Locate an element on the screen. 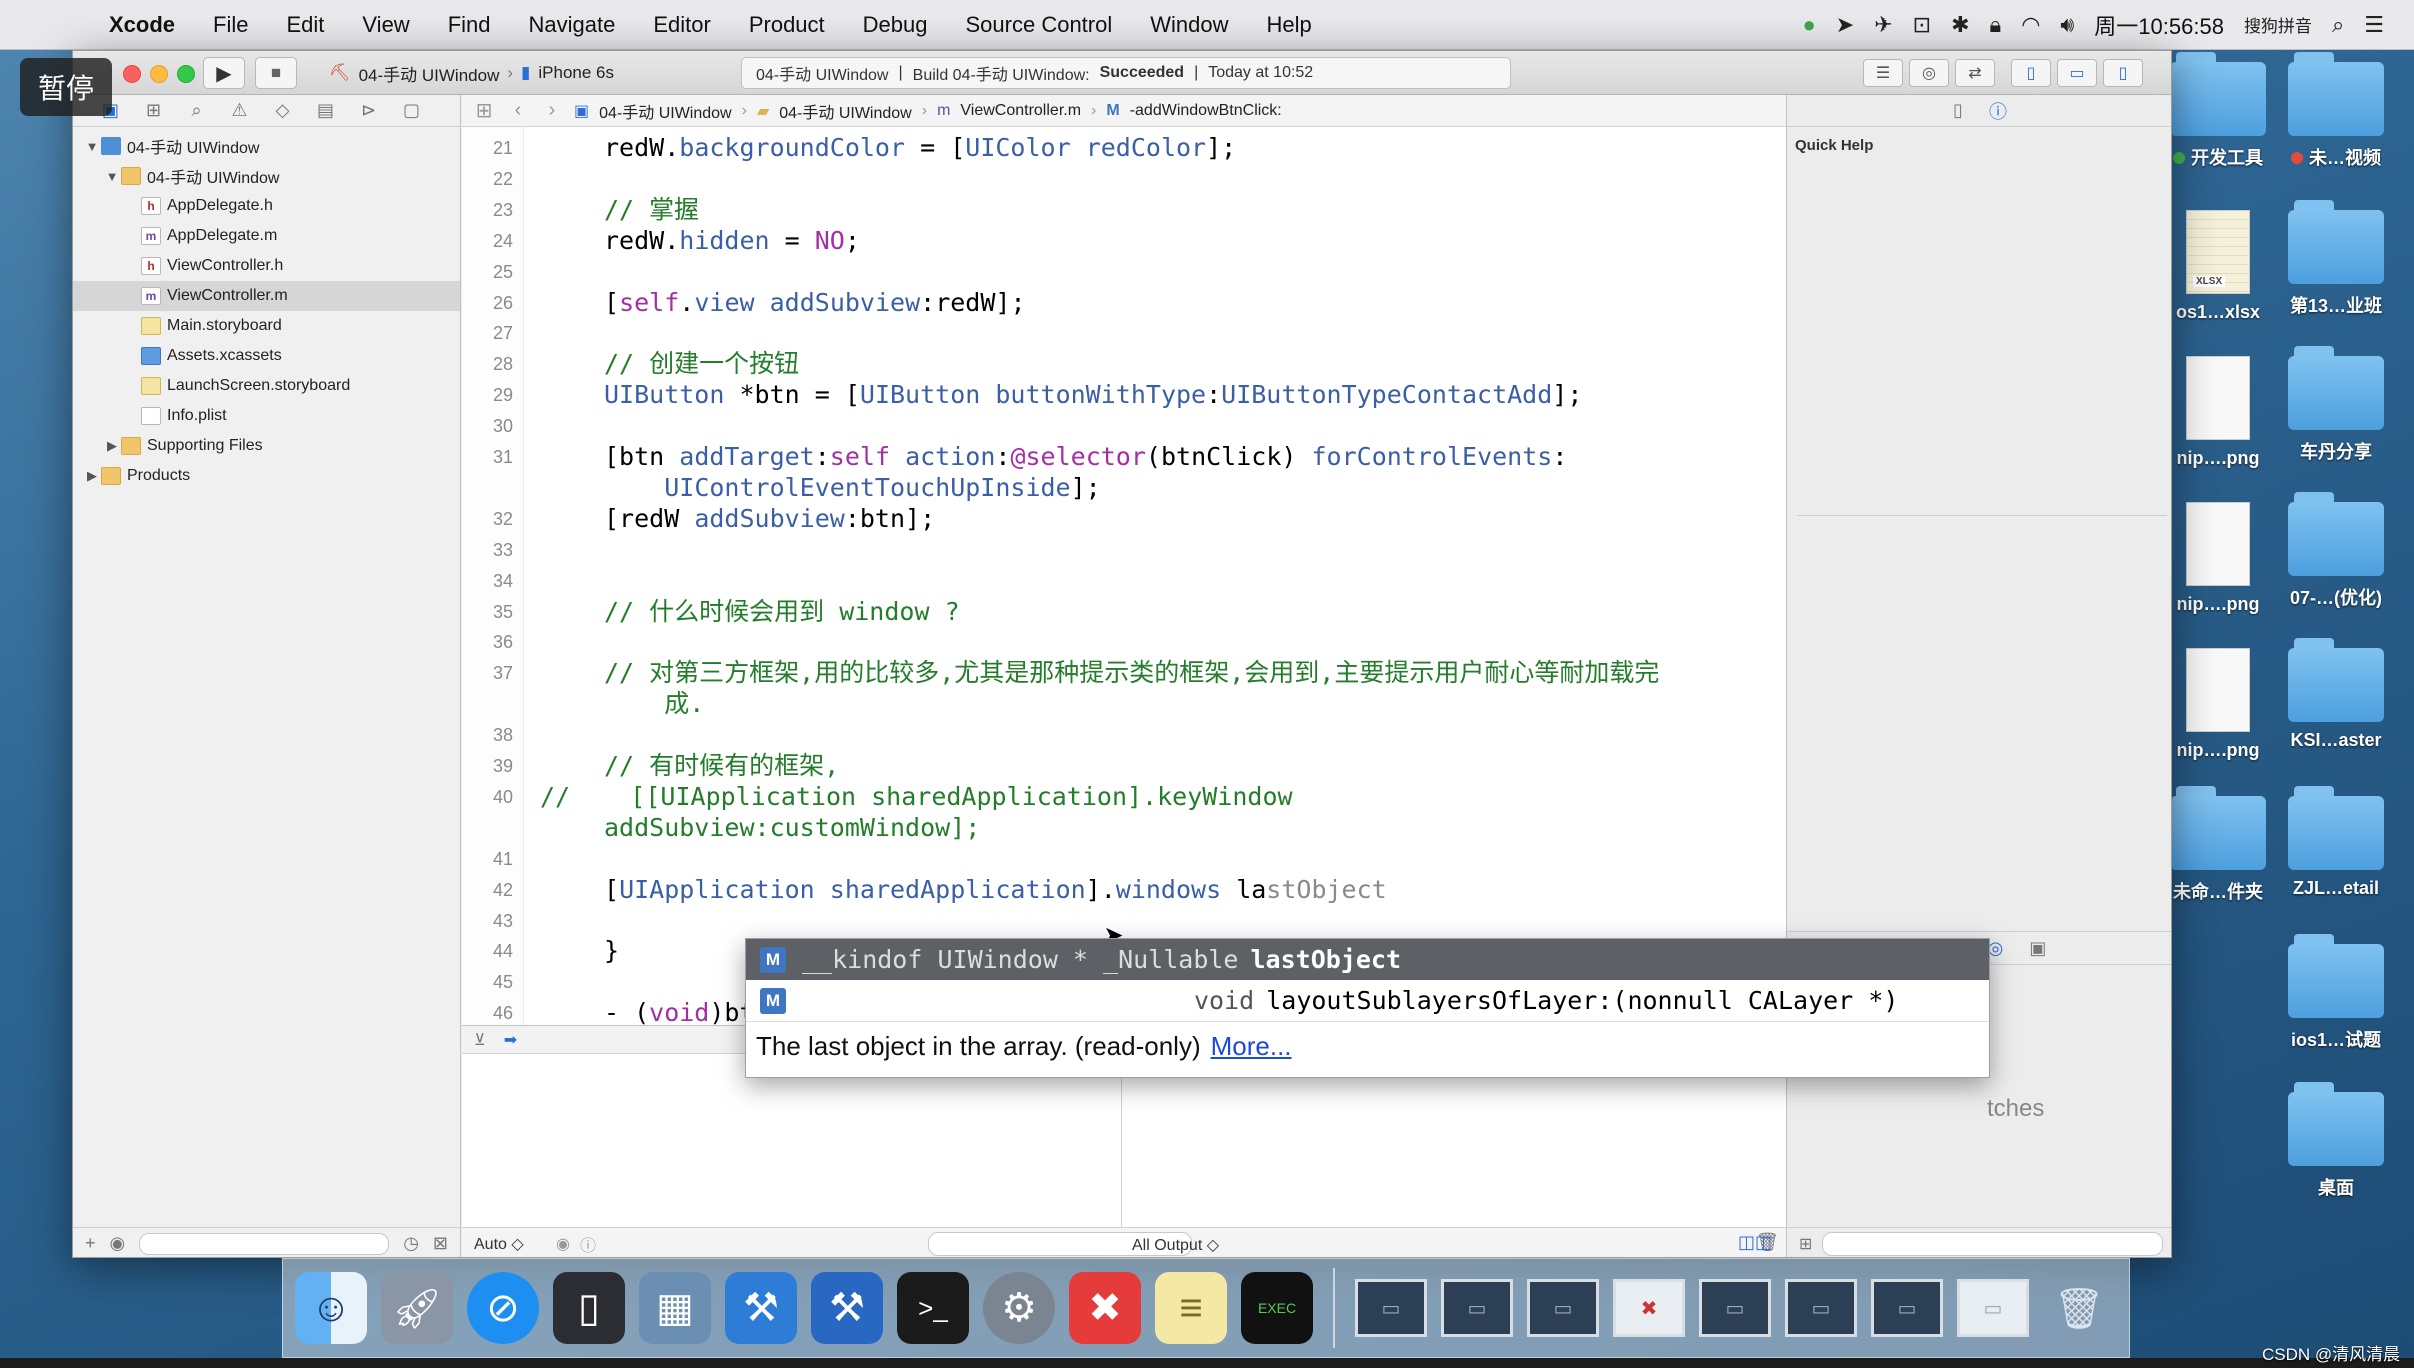  xcode-icon: ⚒ is located at coordinates (761, 1308).